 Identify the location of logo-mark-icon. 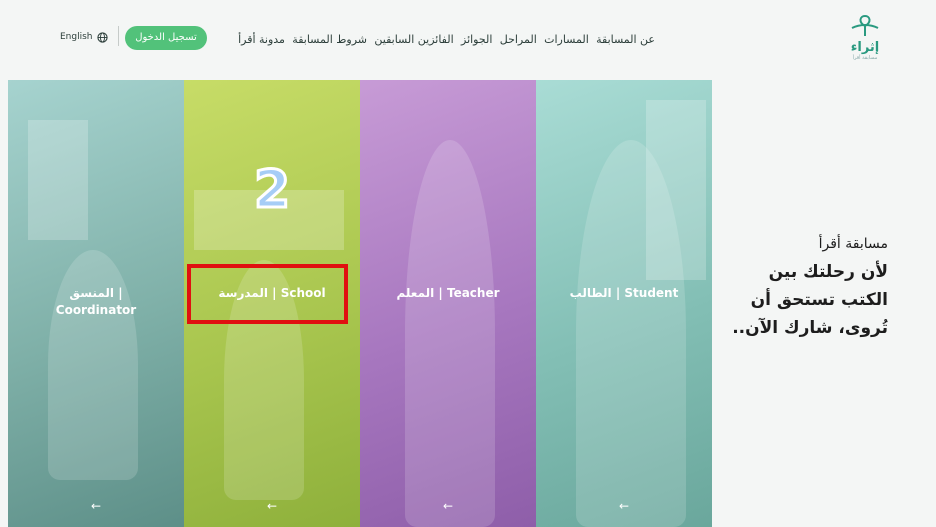
(865, 25).